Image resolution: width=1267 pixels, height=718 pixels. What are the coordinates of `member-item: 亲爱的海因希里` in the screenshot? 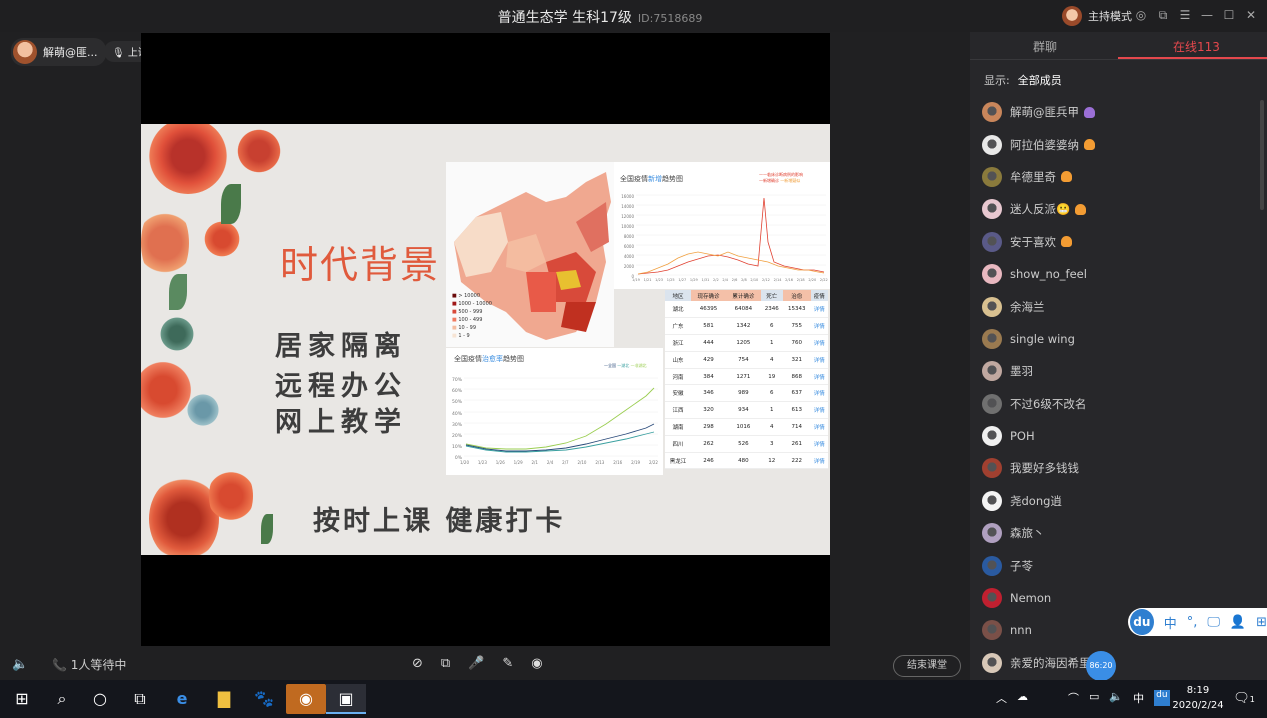 It's located at (1117, 663).